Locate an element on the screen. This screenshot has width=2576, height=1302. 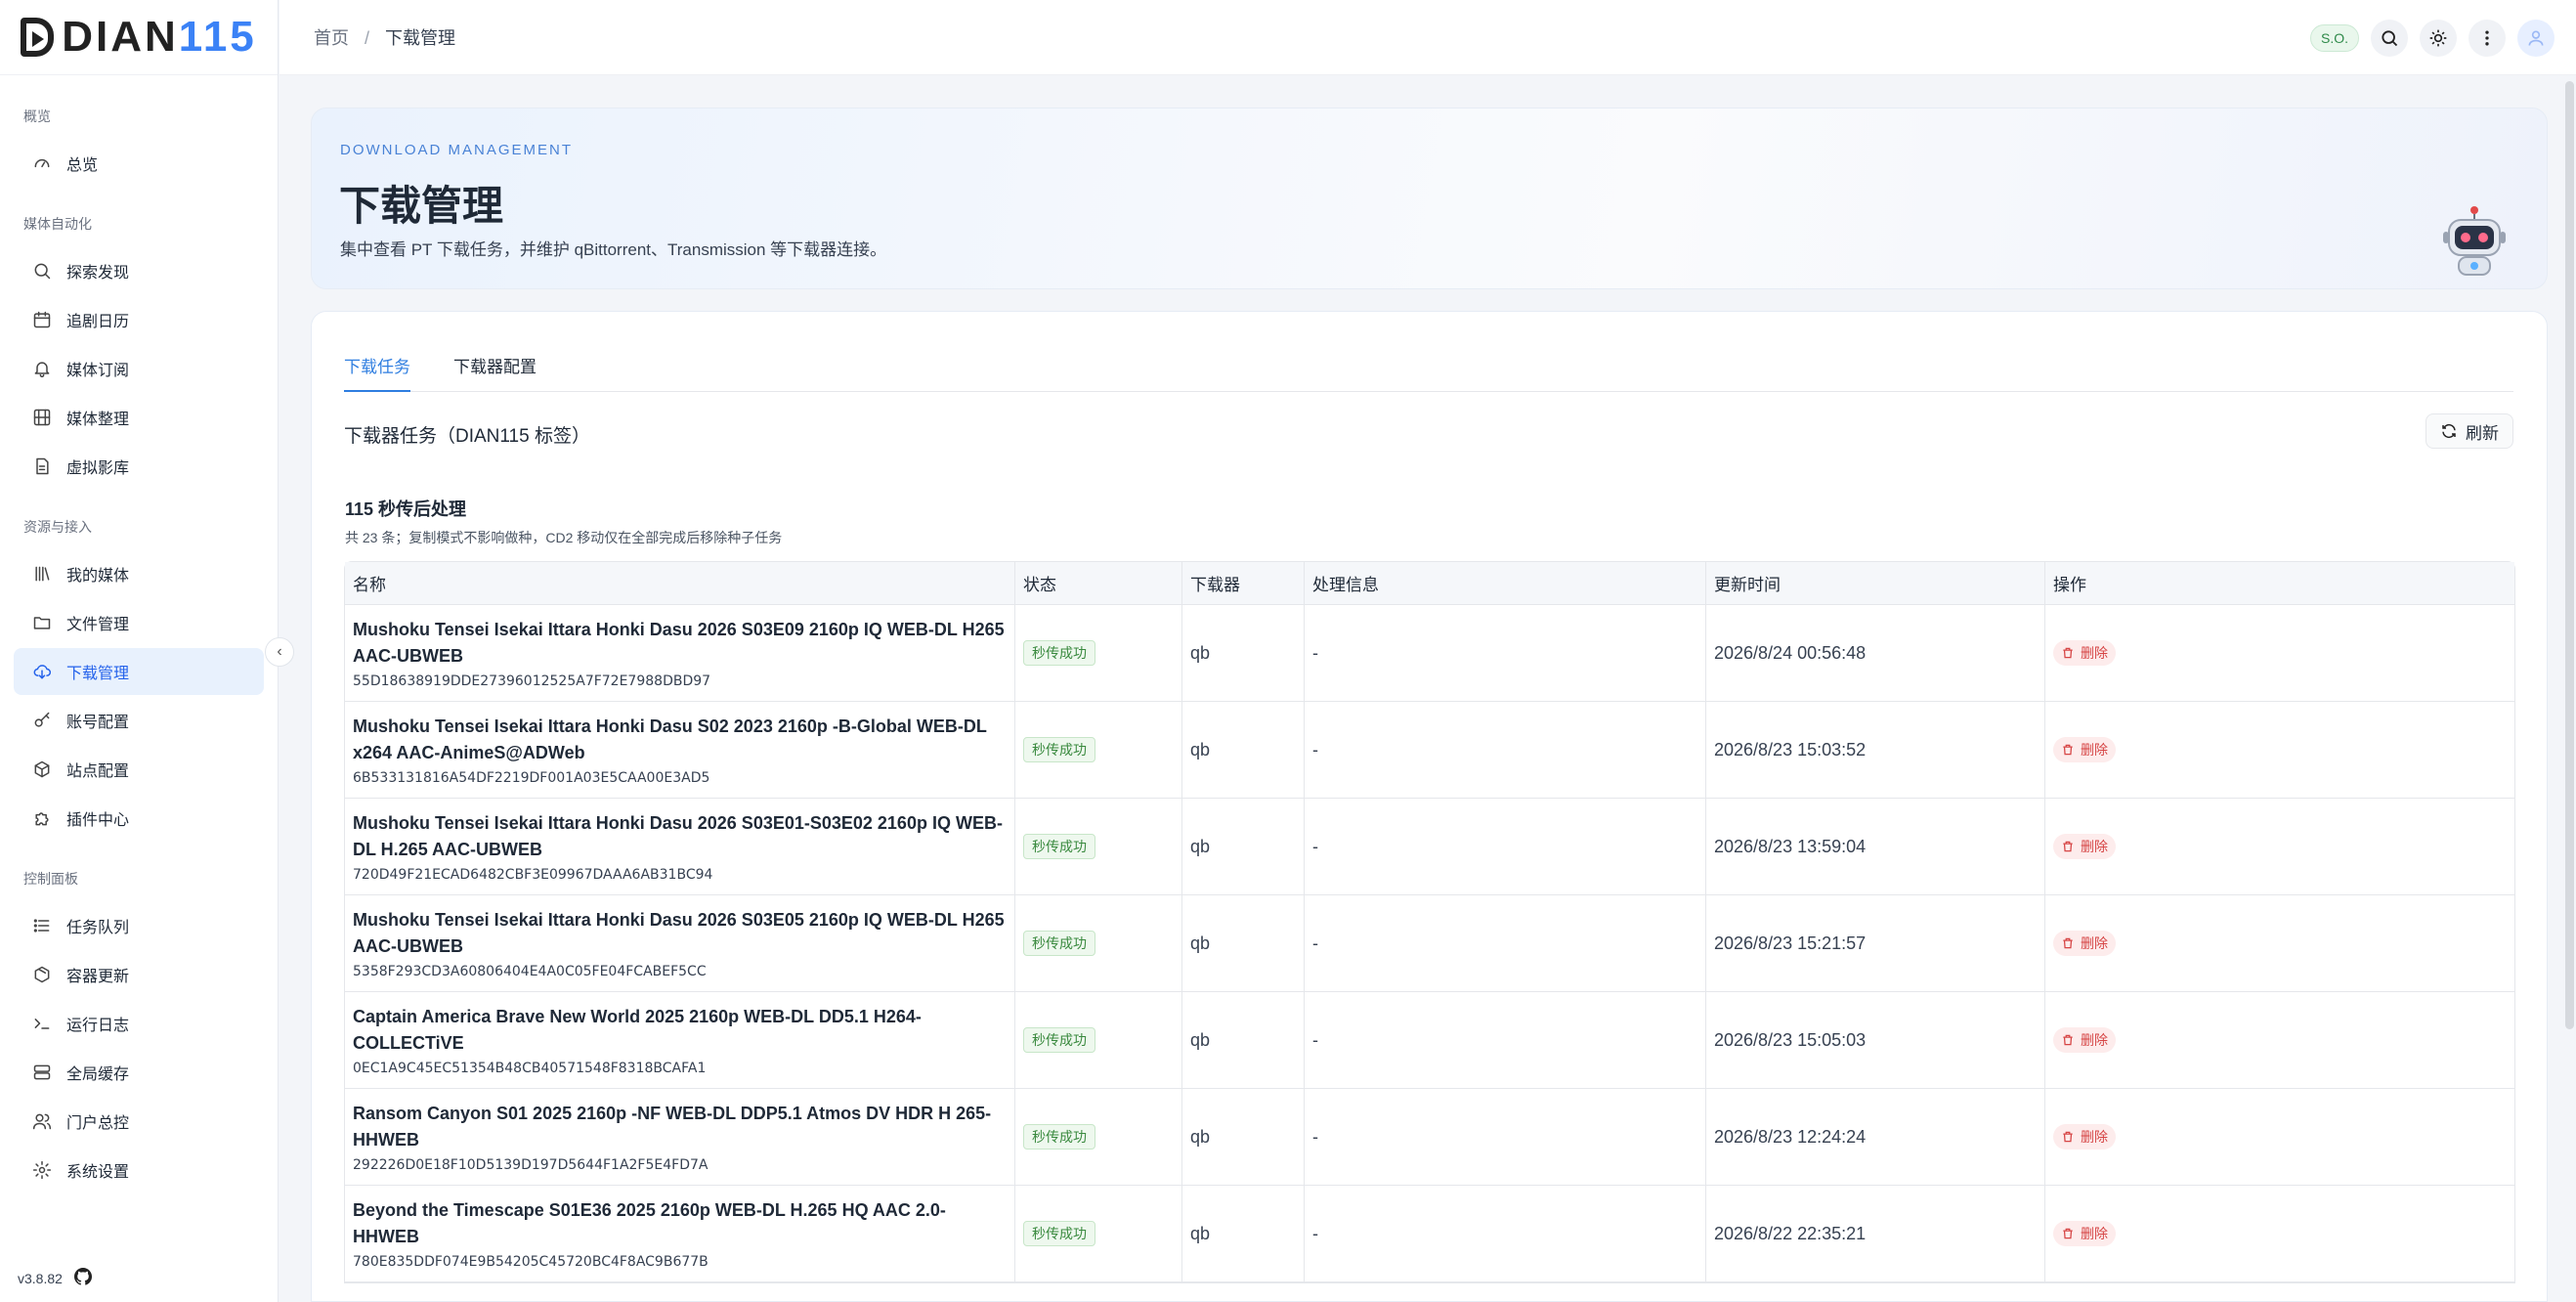
column-header-downloader: 下载器 is located at coordinates (1244, 583).